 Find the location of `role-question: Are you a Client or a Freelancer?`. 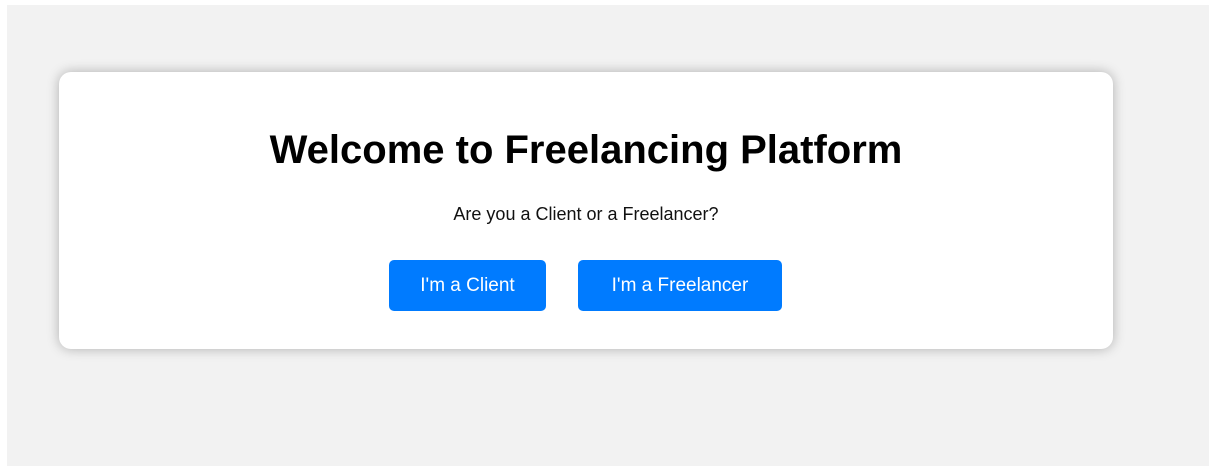

role-question: Are you a Client or a Freelancer? is located at coordinates (586, 214).